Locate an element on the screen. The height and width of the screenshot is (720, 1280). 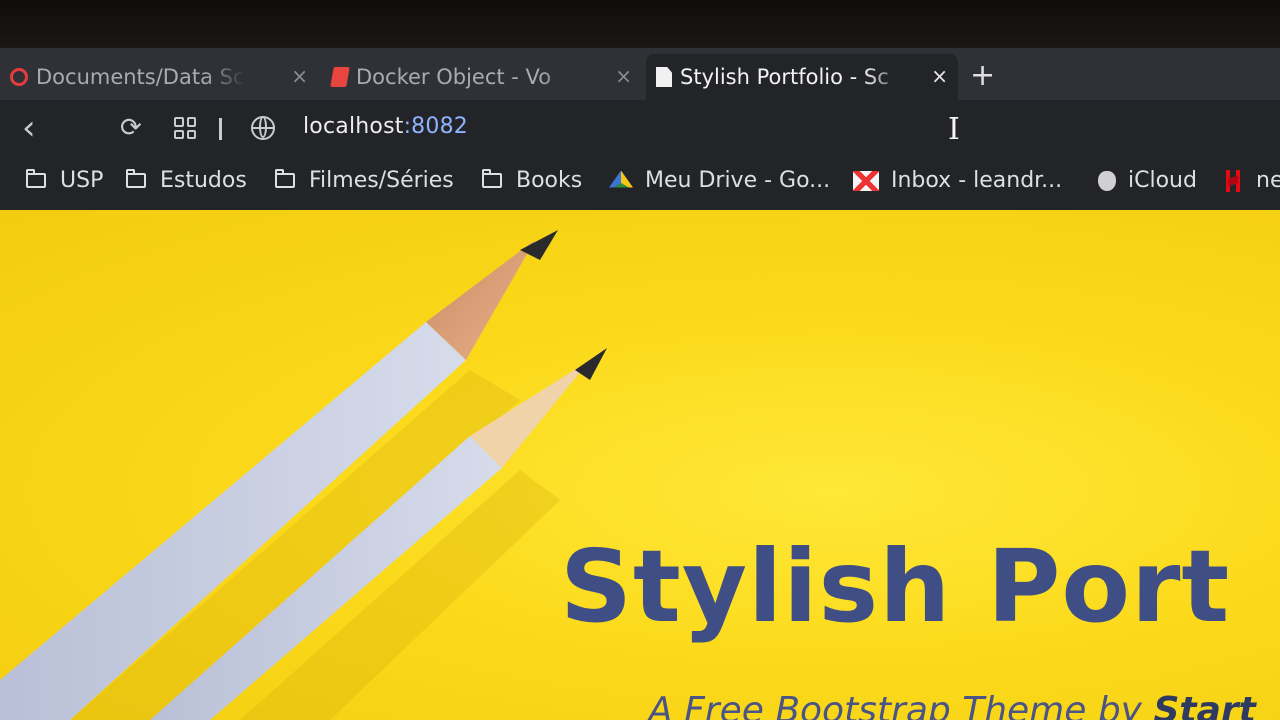
address-bar: localhost:8082 is located at coordinates (385, 126).